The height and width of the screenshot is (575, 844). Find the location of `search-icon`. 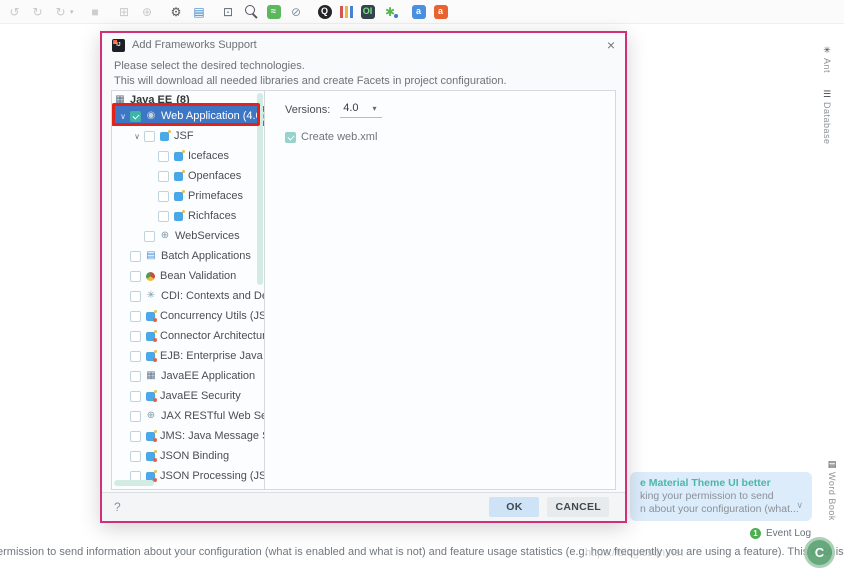

search-icon is located at coordinates (251, 11).